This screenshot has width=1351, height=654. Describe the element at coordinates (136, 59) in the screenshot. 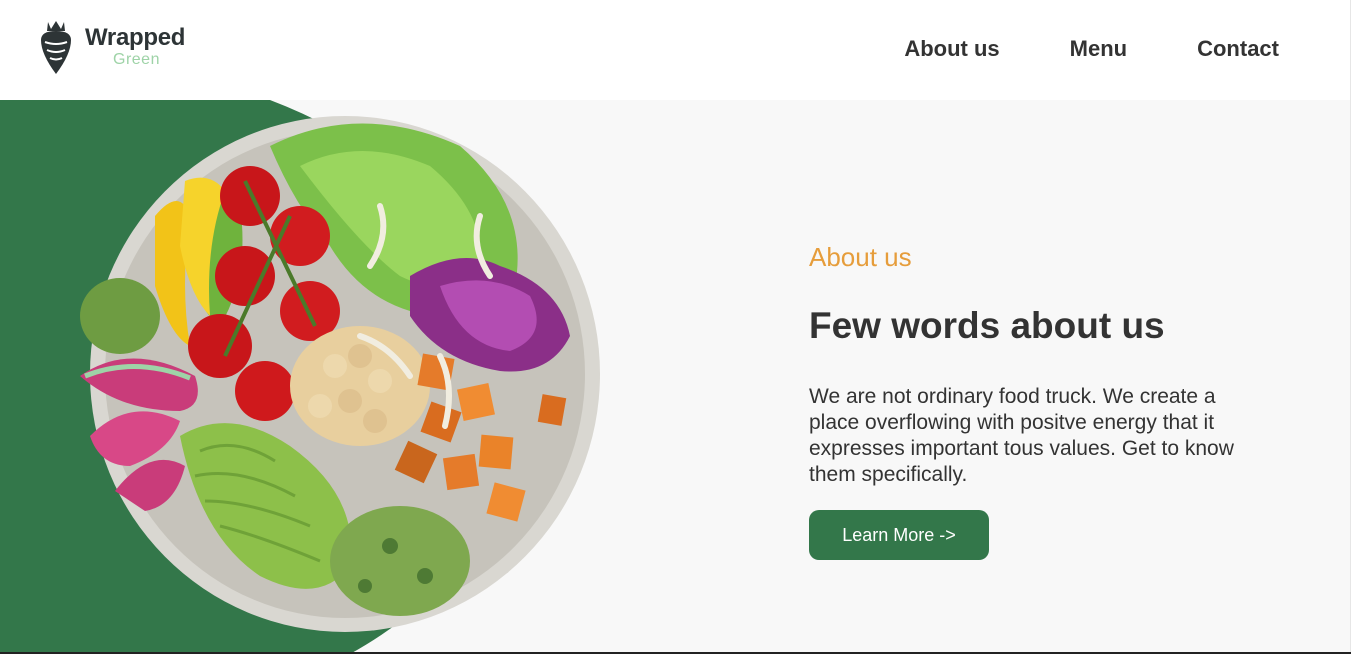

I see `brand-subname: Green` at that location.